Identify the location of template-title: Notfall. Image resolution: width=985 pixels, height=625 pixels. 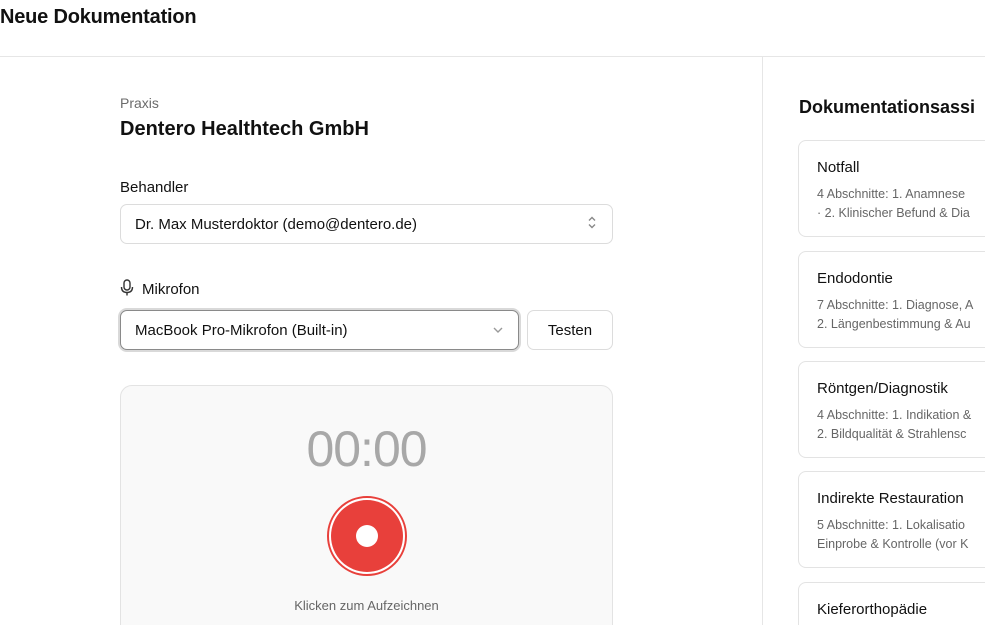
(838, 167).